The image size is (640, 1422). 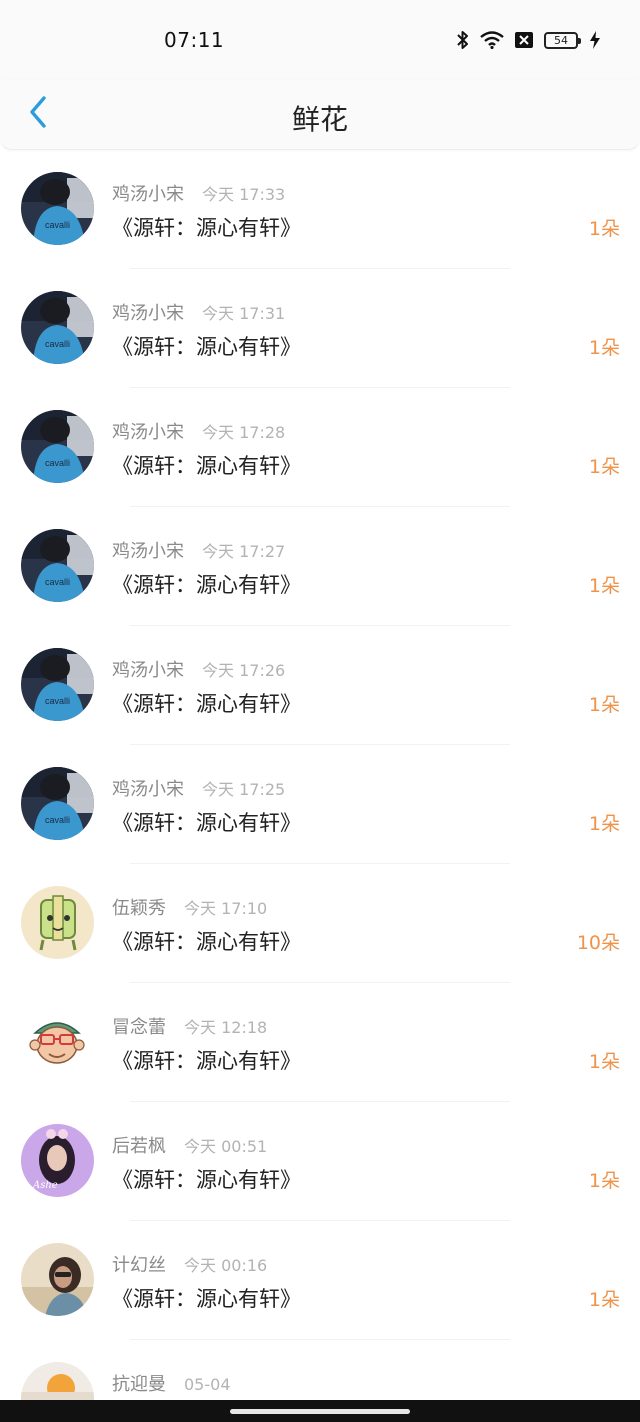 What do you see at coordinates (320, 804) in the screenshot?
I see `list-item: cavalli 鸡汤小宋 今天 17:25 《源轩：源心有轩》 1朵` at bounding box center [320, 804].